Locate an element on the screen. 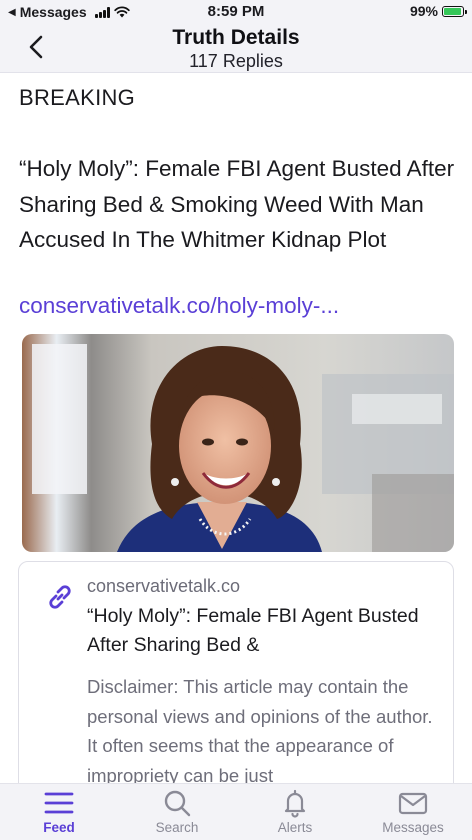  tab-messages: Messages is located at coordinates (413, 811).